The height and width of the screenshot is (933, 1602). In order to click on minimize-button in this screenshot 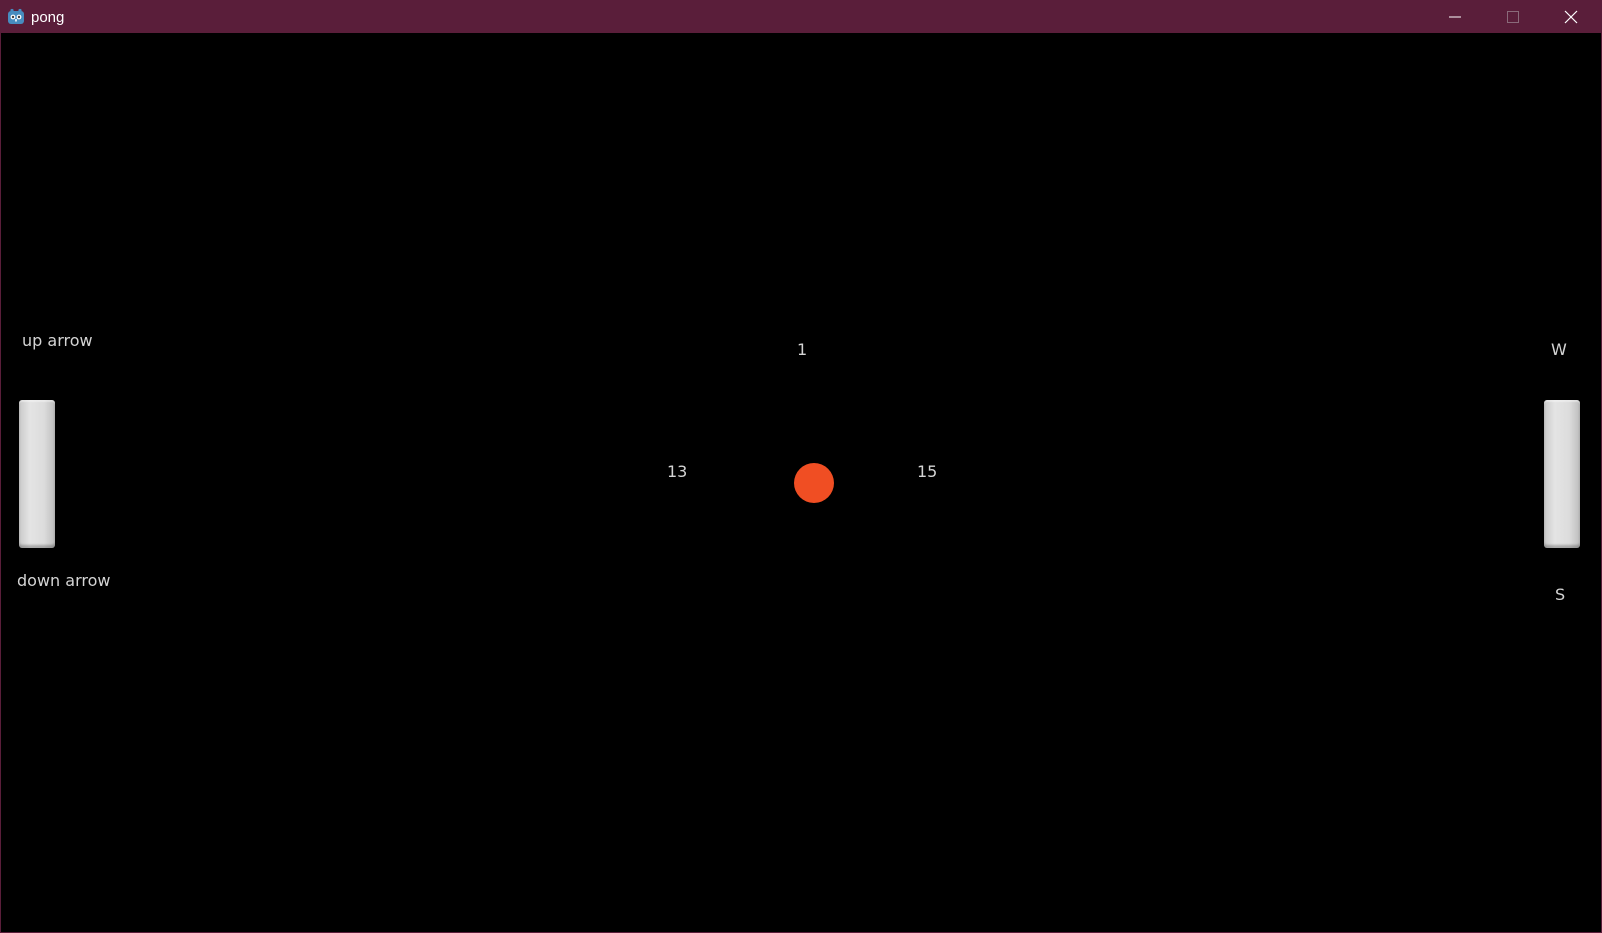, I will do `click(1455, 17)`.